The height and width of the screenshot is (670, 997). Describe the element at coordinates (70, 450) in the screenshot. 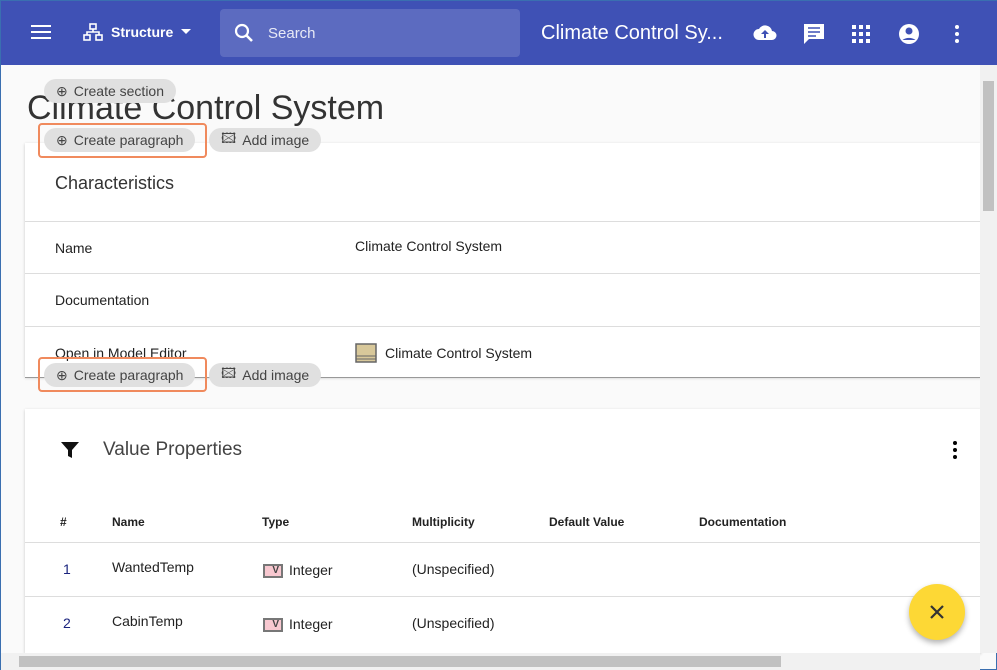

I see `filter-icon` at that location.